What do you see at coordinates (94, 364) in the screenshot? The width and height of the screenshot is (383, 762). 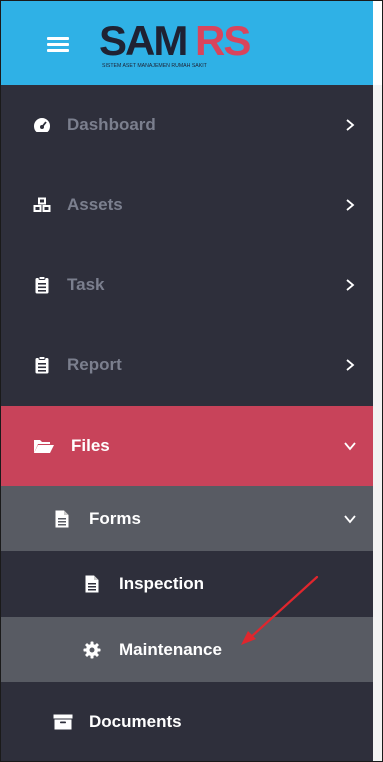 I see `sidebar-item-label: Report` at bounding box center [94, 364].